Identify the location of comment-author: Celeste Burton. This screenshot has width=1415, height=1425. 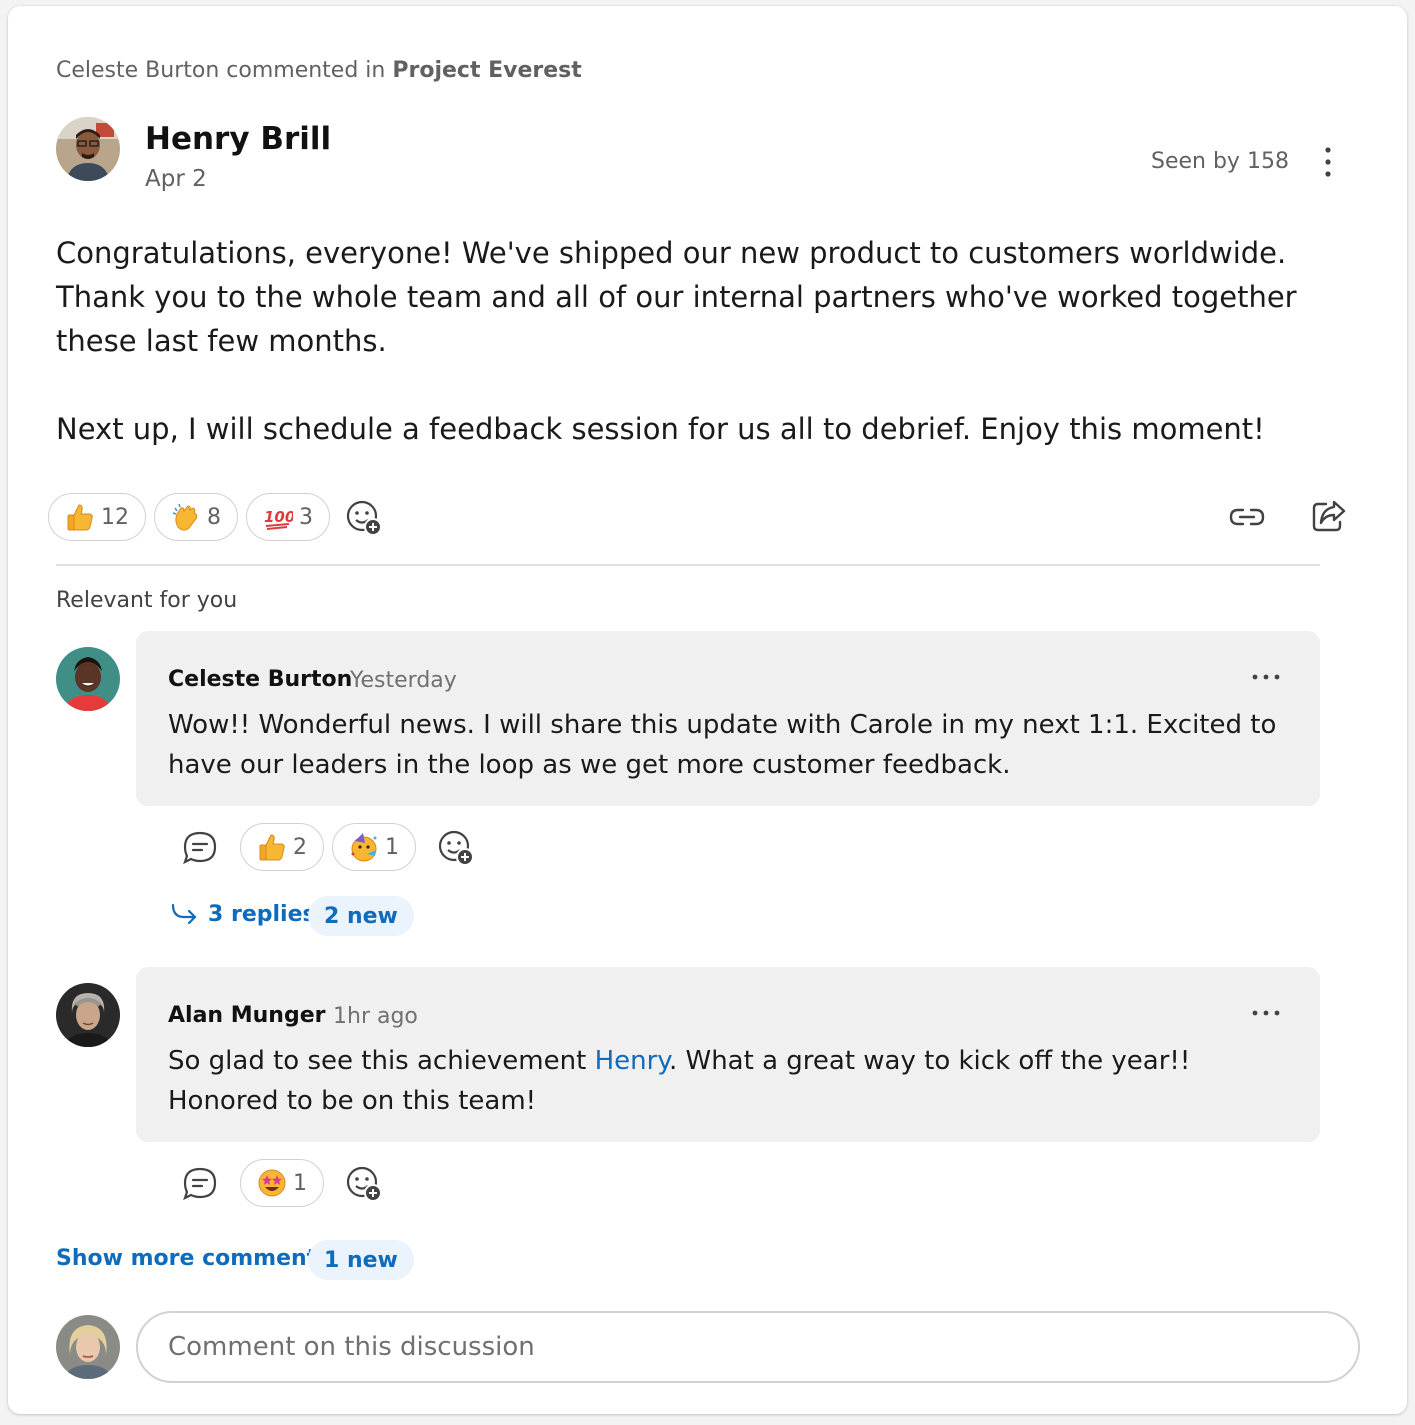
(260, 679).